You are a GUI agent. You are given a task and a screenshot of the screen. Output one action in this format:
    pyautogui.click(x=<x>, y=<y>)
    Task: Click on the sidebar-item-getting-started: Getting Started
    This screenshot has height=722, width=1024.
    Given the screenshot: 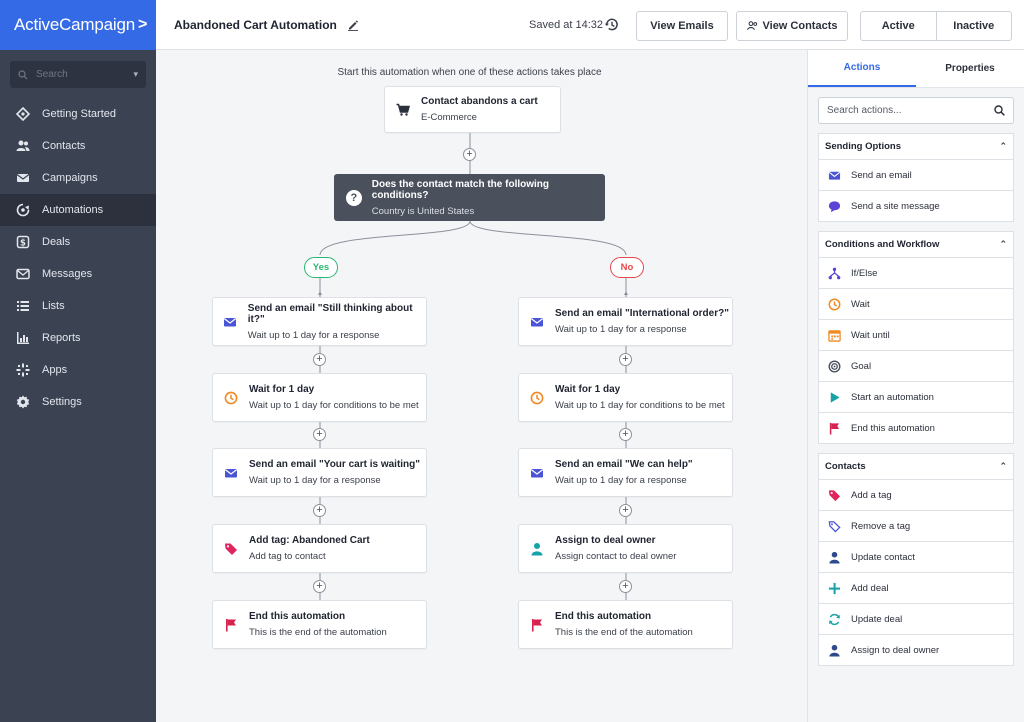 What is the action you would take?
    pyautogui.click(x=78, y=114)
    